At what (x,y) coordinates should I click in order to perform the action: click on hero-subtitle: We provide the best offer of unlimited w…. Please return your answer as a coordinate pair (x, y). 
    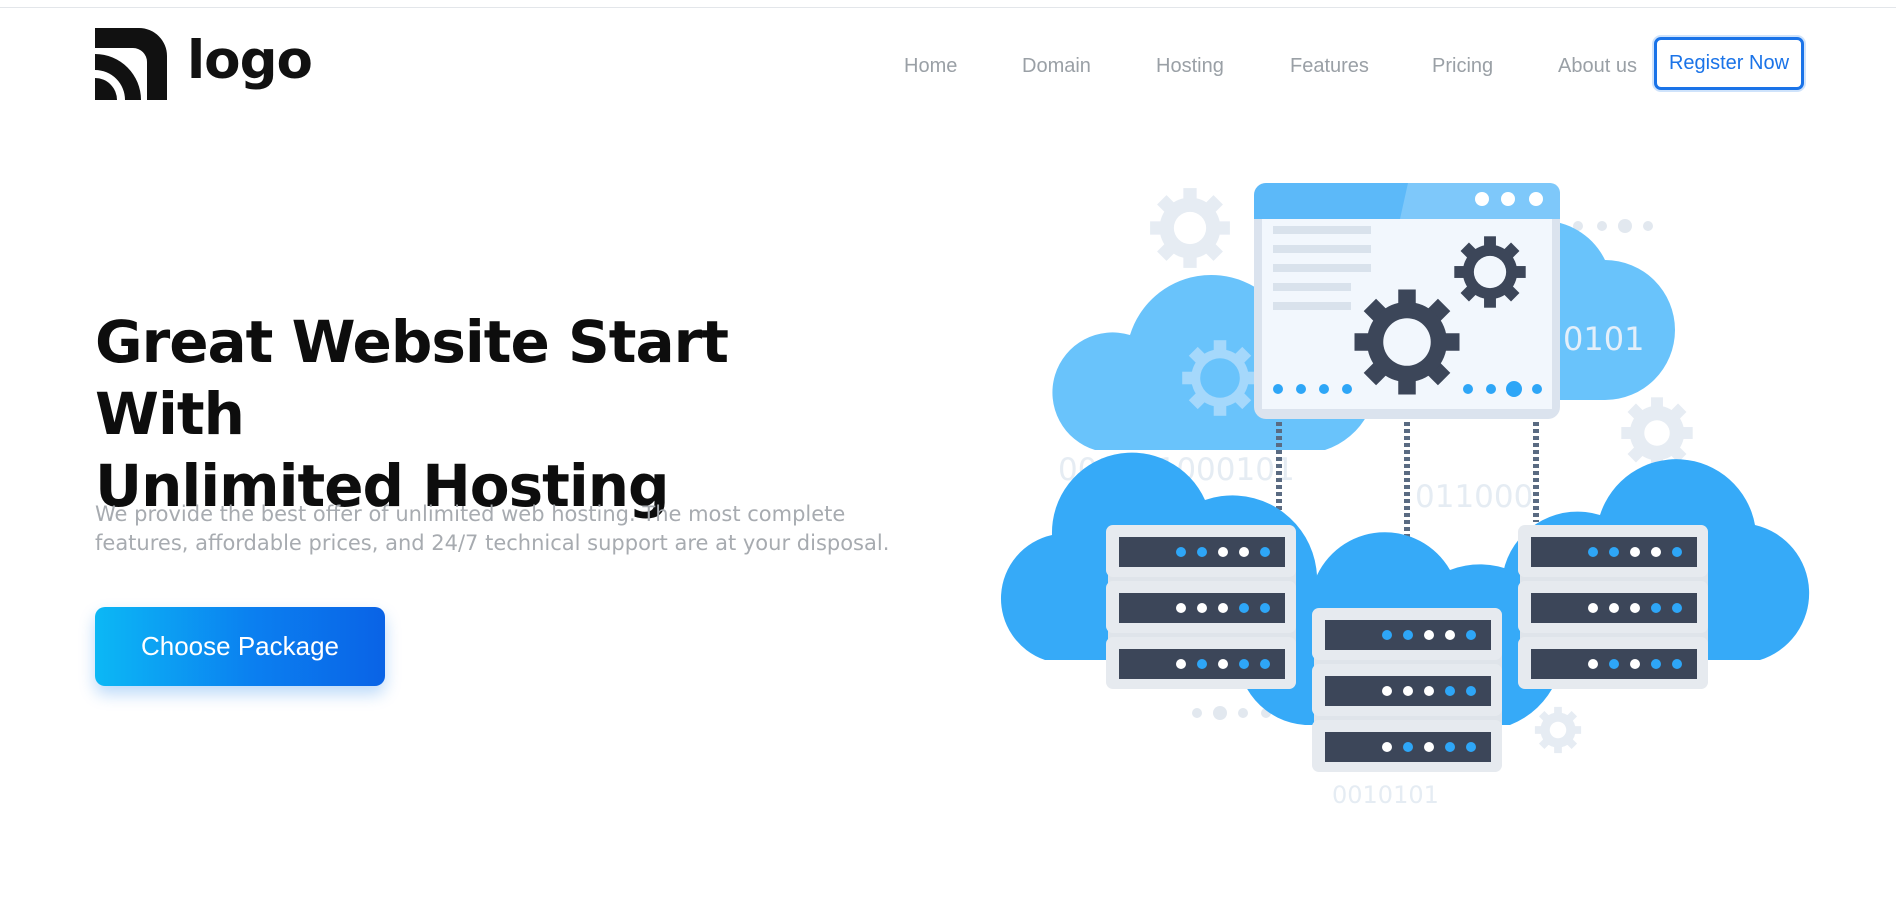
    Looking at the image, I should click on (495, 529).